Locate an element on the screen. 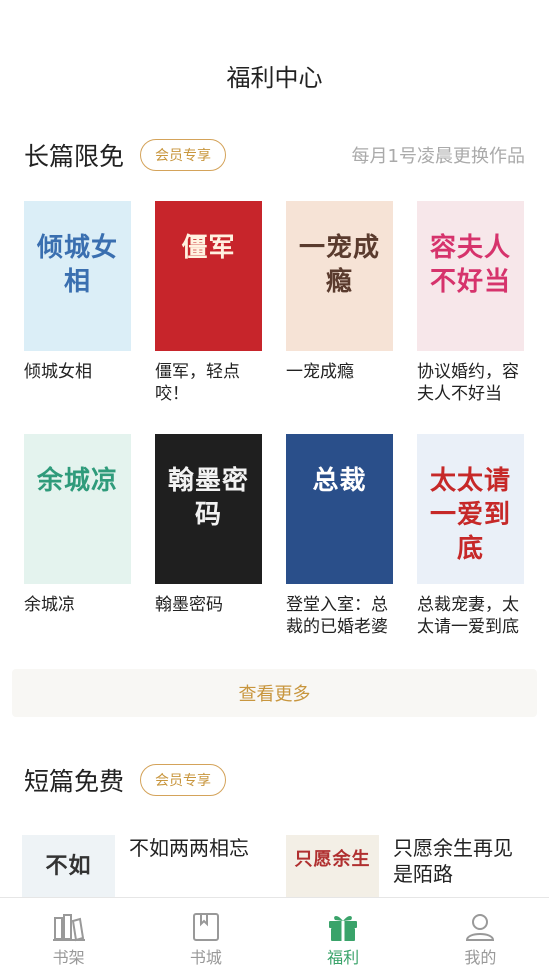 This screenshot has height=976, width=549. tab-bookstore: 书城 is located at coordinates (205, 937).